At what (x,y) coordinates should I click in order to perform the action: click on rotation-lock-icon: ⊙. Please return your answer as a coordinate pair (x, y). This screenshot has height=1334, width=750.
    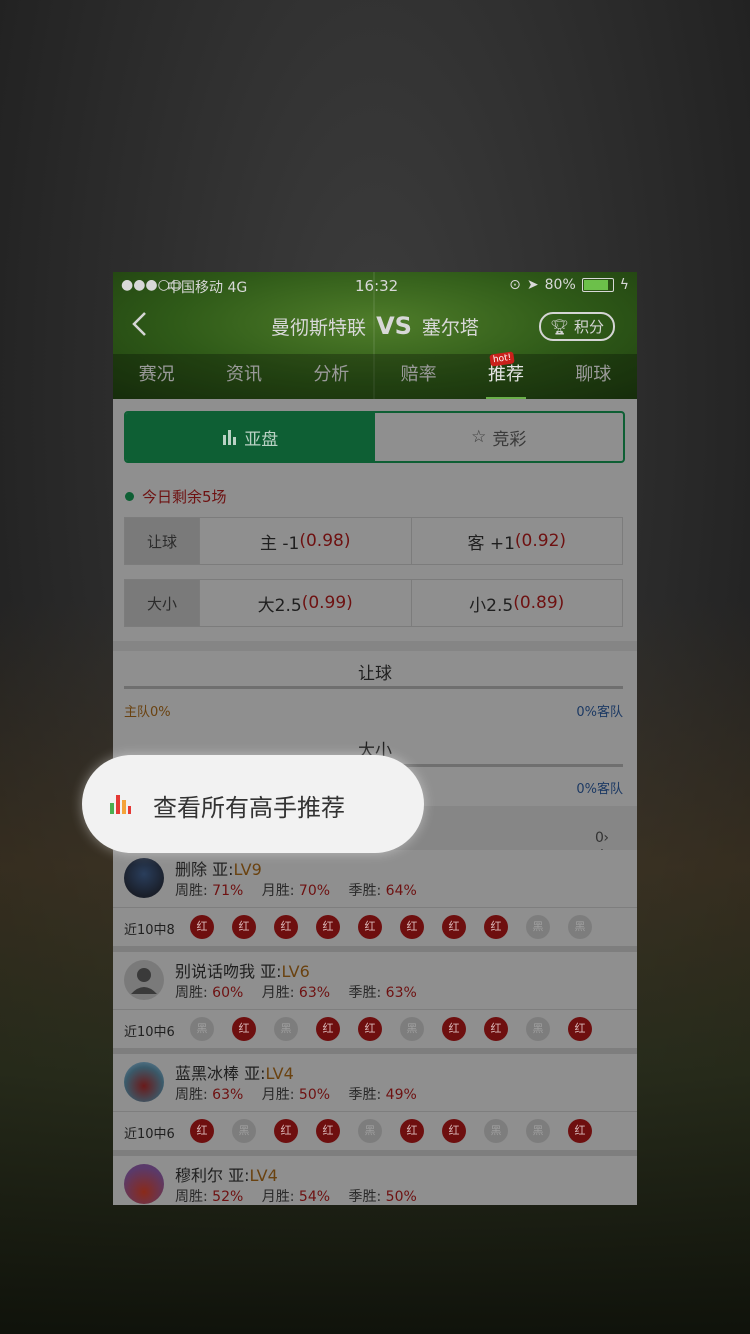
    Looking at the image, I should click on (515, 285).